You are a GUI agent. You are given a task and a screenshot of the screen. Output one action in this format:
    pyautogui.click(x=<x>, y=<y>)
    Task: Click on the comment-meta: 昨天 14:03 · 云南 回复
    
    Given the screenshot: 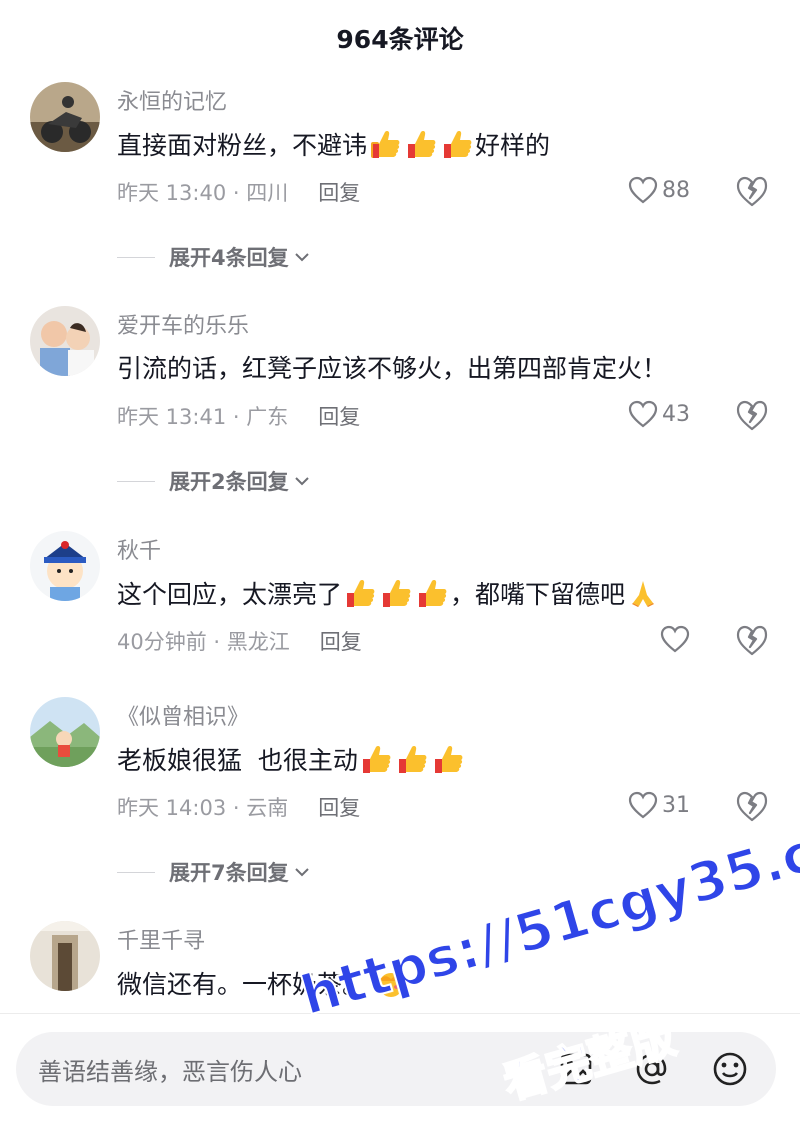 What is the action you would take?
    pyautogui.click(x=238, y=807)
    